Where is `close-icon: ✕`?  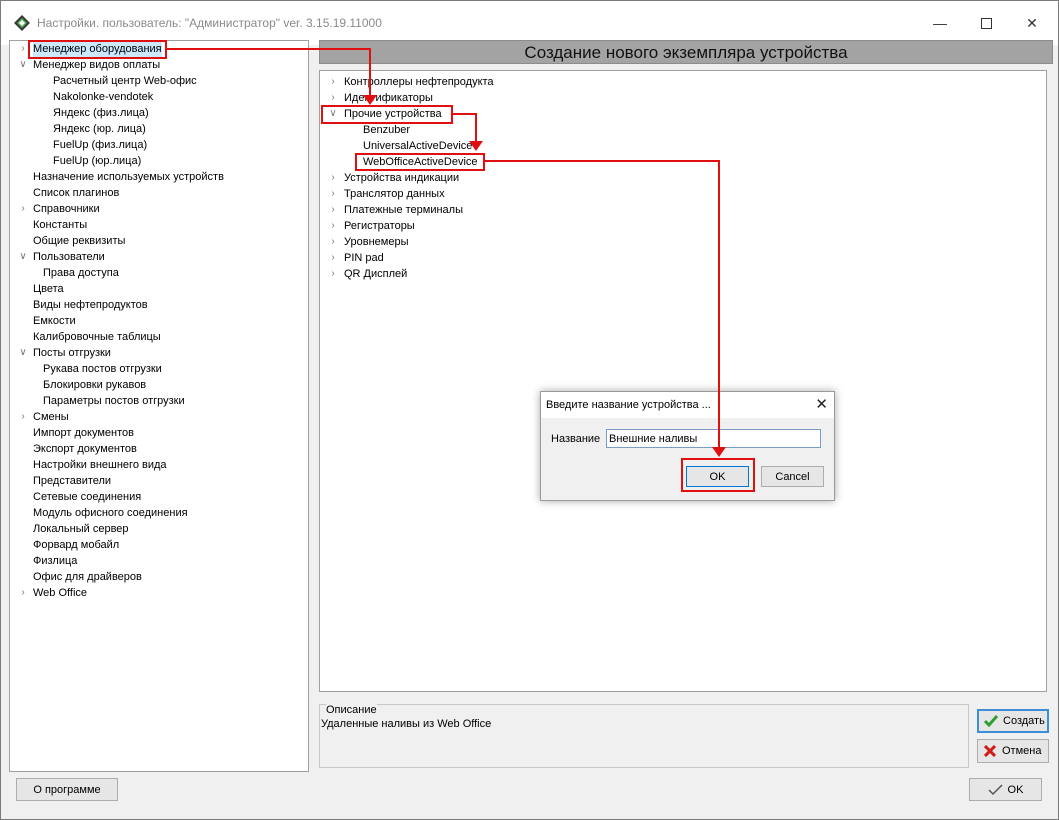 close-icon: ✕ is located at coordinates (1032, 22).